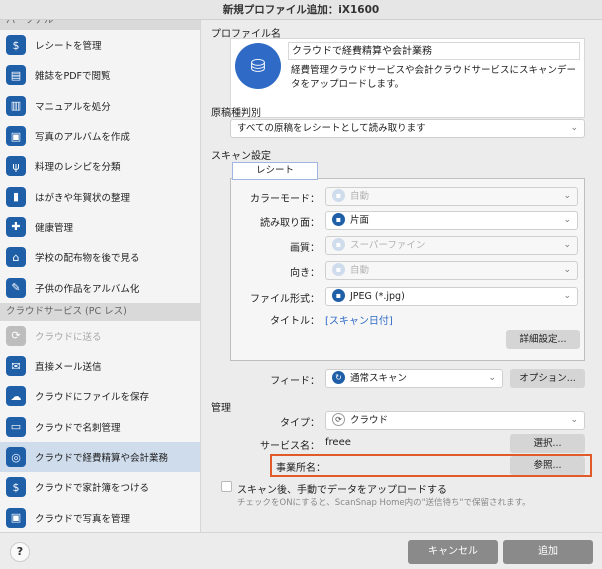 Image resolution: width=602 pixels, height=569 pixels. What do you see at coordinates (369, 420) in the screenshot?
I see `type-value: クラウド` at bounding box center [369, 420].